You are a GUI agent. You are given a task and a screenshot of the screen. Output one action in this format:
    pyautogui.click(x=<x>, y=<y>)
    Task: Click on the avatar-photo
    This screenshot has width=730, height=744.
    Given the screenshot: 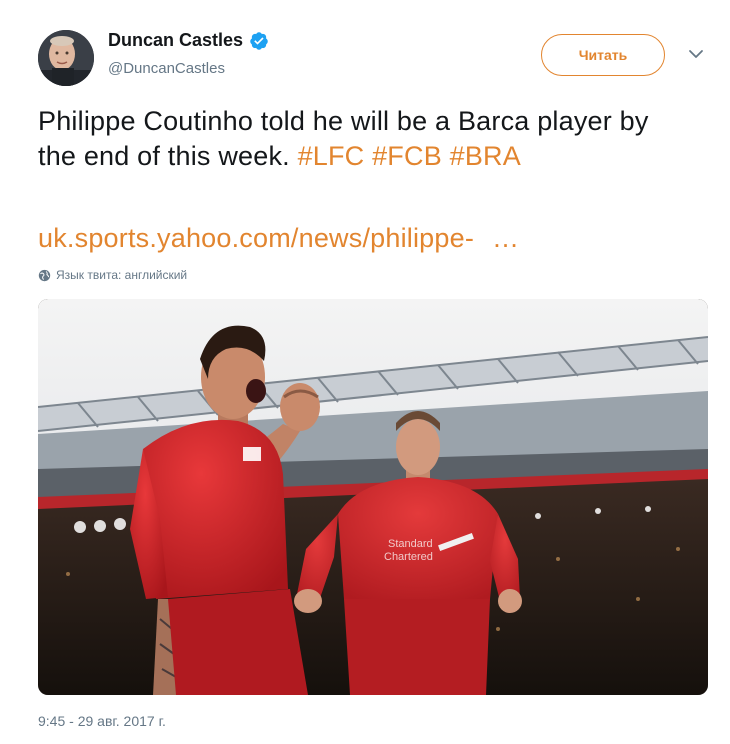 What is the action you would take?
    pyautogui.click(x=66, y=58)
    